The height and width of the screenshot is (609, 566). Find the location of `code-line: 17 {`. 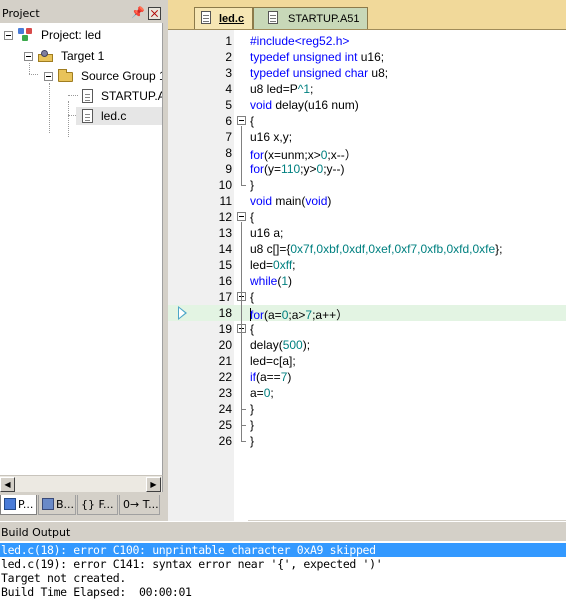

code-line: 17 { is located at coordinates (367, 297).